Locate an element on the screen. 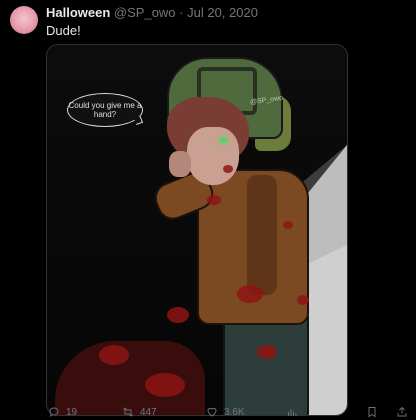 This screenshot has height=420, width=416. artwork-hand is located at coordinates (180, 164).